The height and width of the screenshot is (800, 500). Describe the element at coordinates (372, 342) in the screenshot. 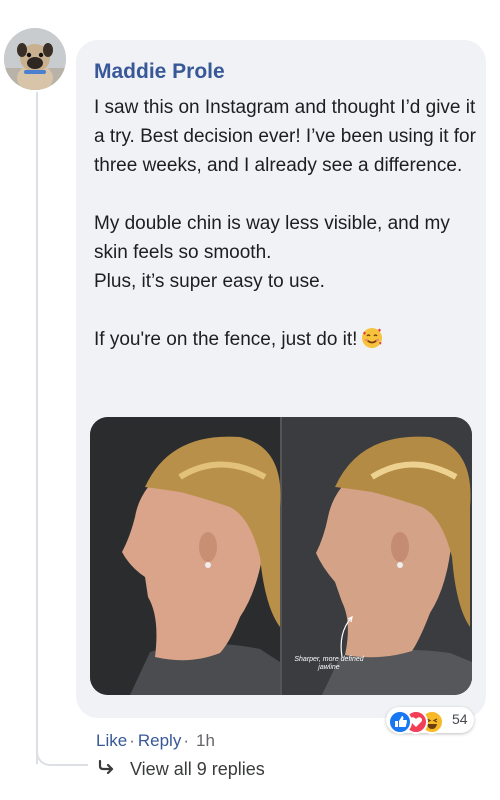

I see `smiling-face-with-hearts-icon` at that location.